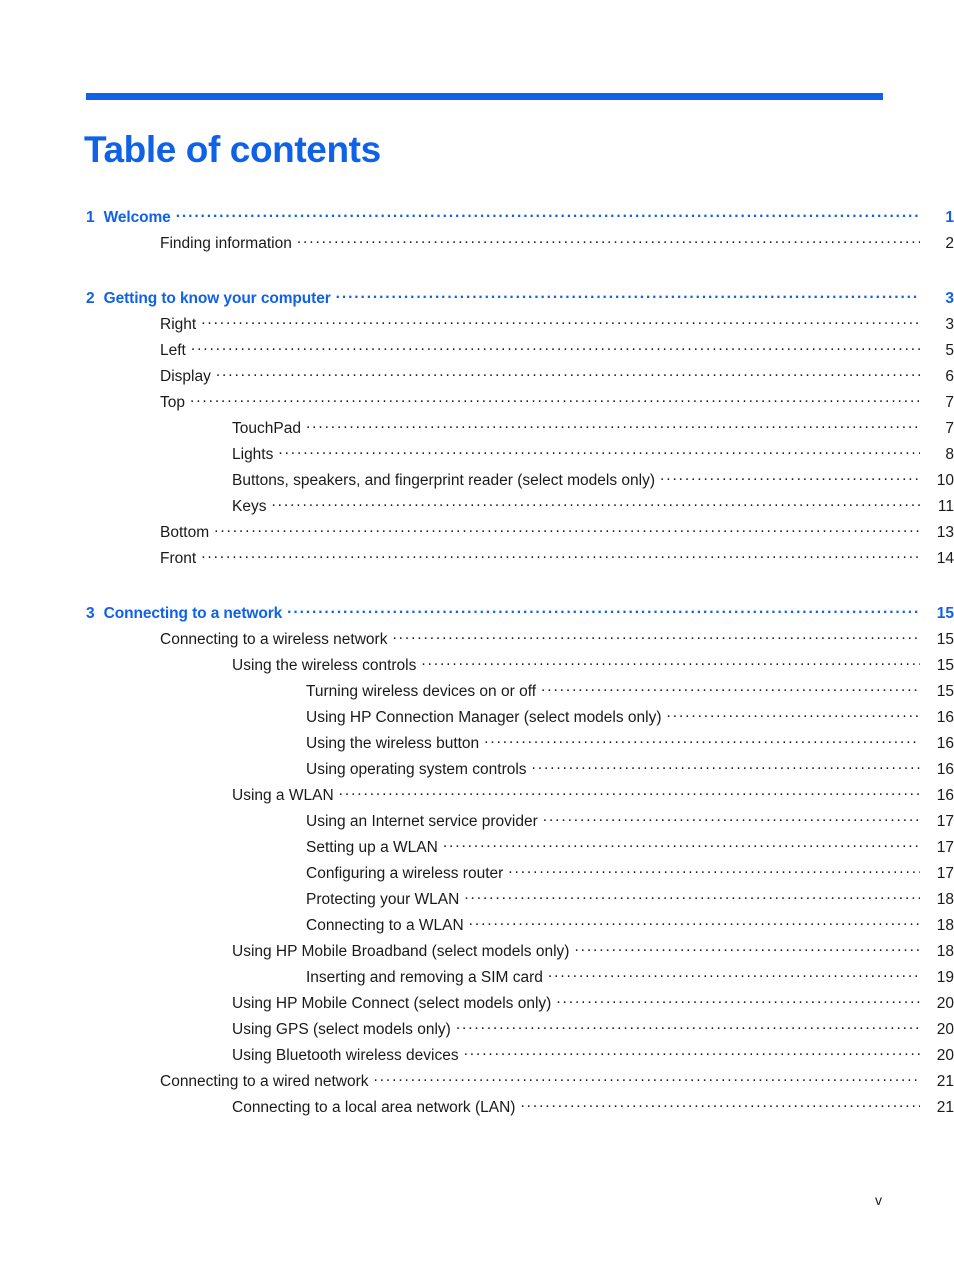 This screenshot has height=1271, width=954. What do you see at coordinates (477, 901) in the screenshot?
I see `toc-entry: Protecting your WLAN 18` at bounding box center [477, 901].